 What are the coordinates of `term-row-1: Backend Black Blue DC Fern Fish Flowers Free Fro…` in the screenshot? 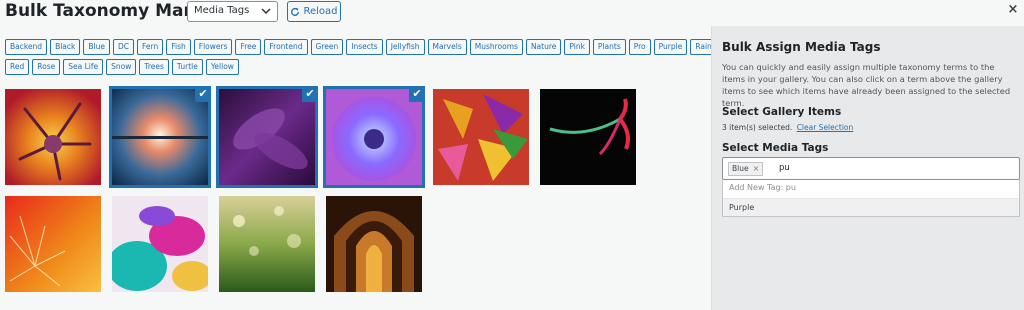 It's located at (369, 47).